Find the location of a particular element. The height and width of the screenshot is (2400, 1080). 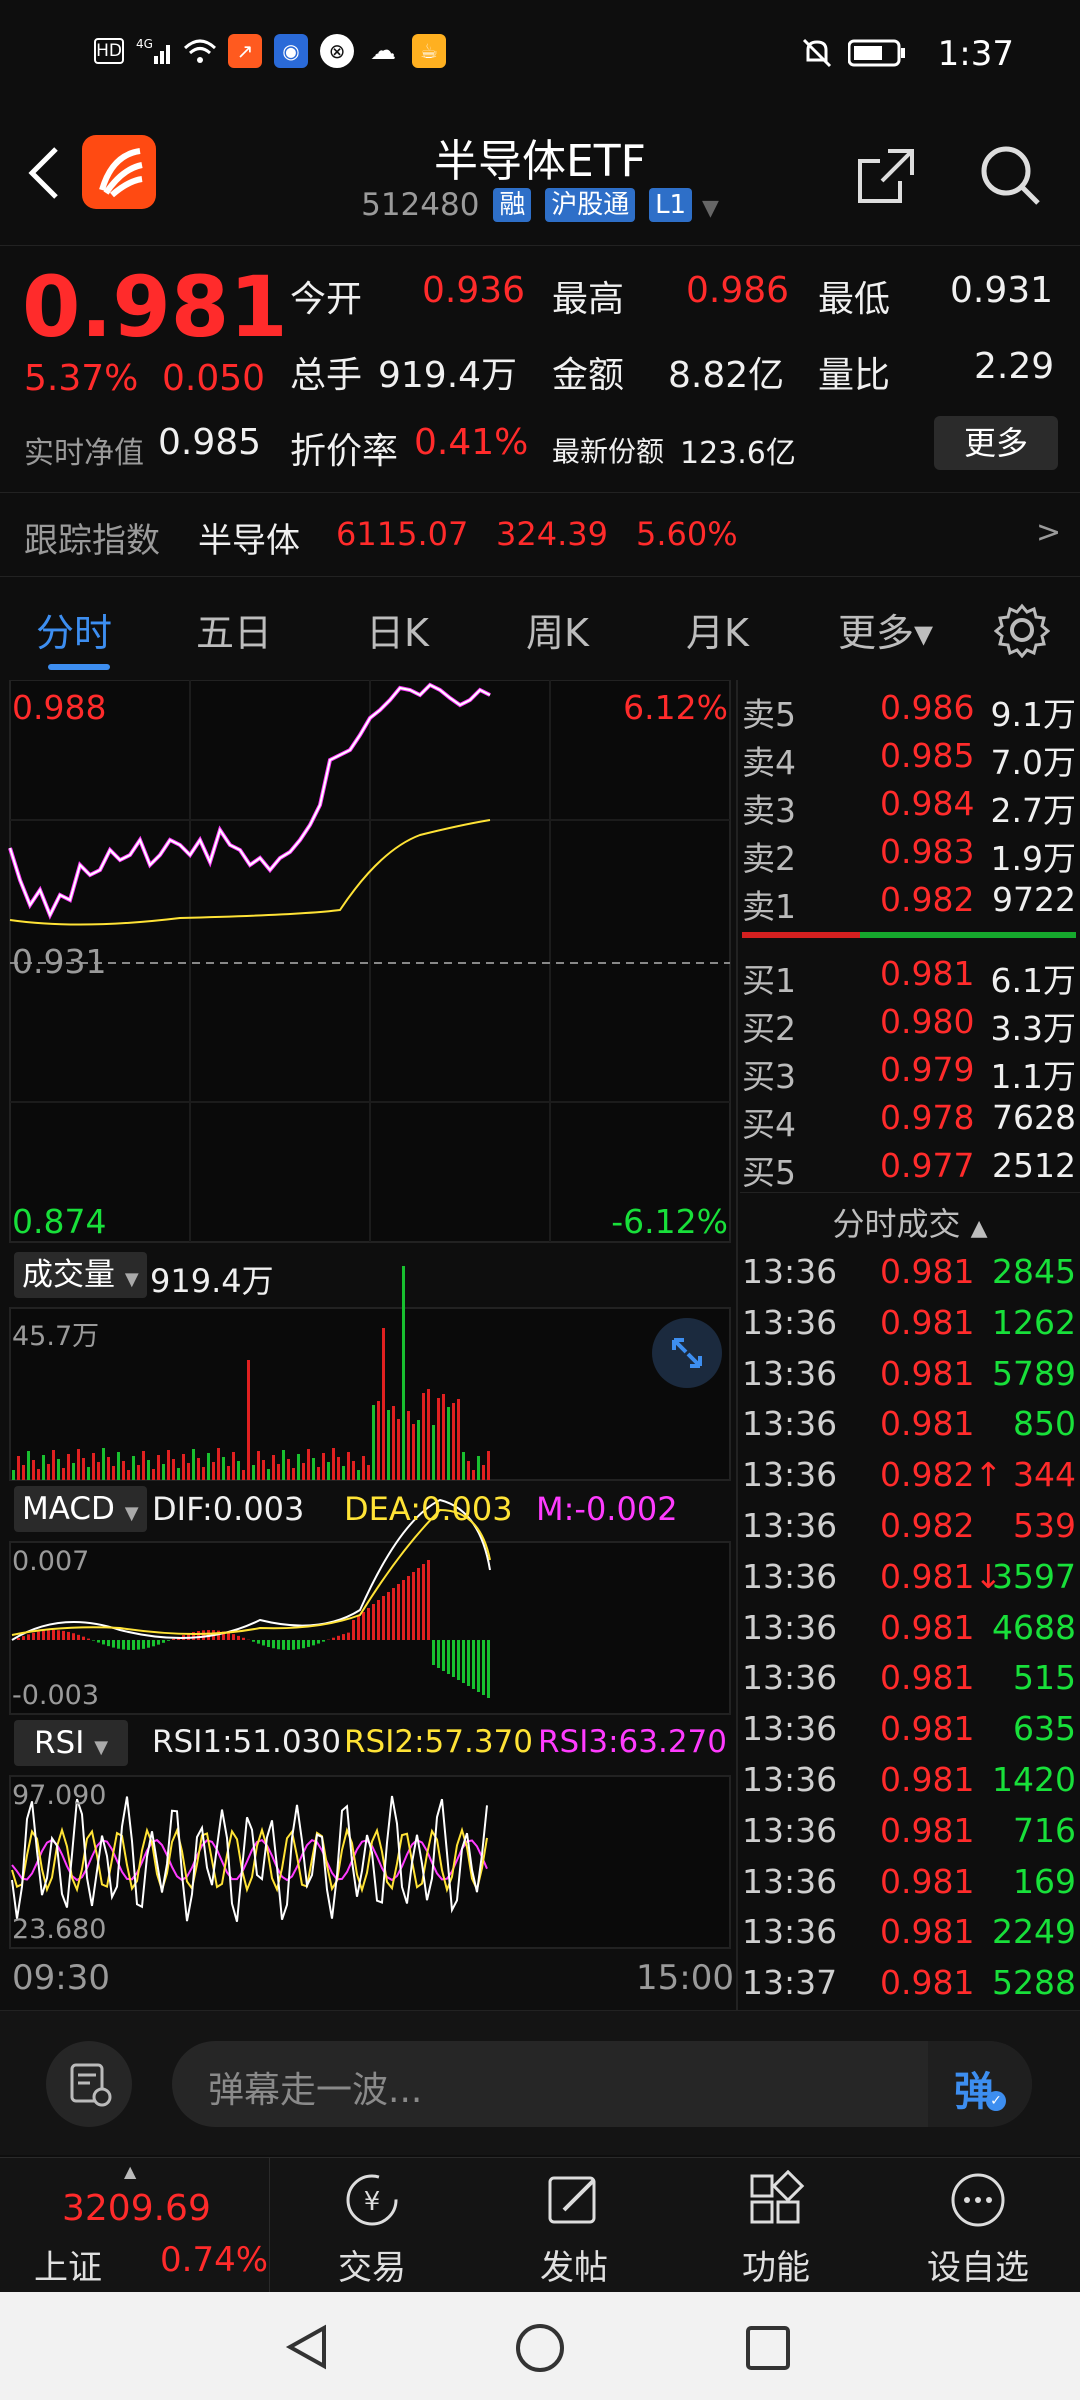

back-nav-icon is located at coordinates (307, 2349).